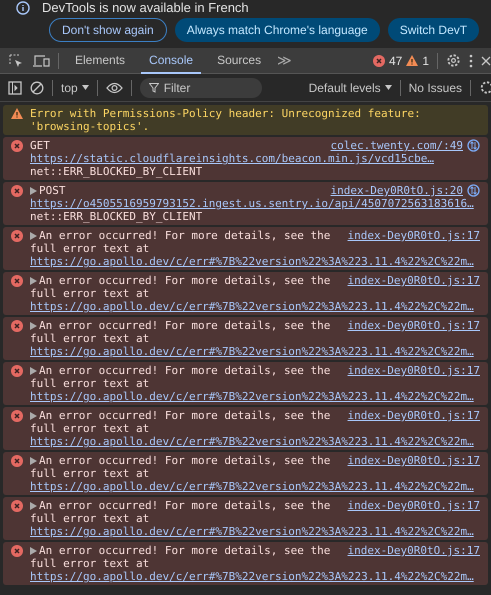 This screenshot has height=595, width=491. I want to click on message-text: GET, so click(40, 145).